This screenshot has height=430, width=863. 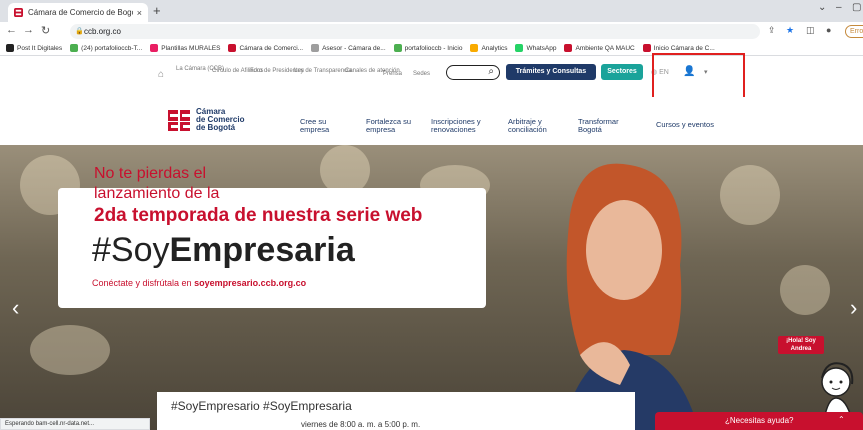 I want to click on home-icon: ⌂, so click(x=161, y=74).